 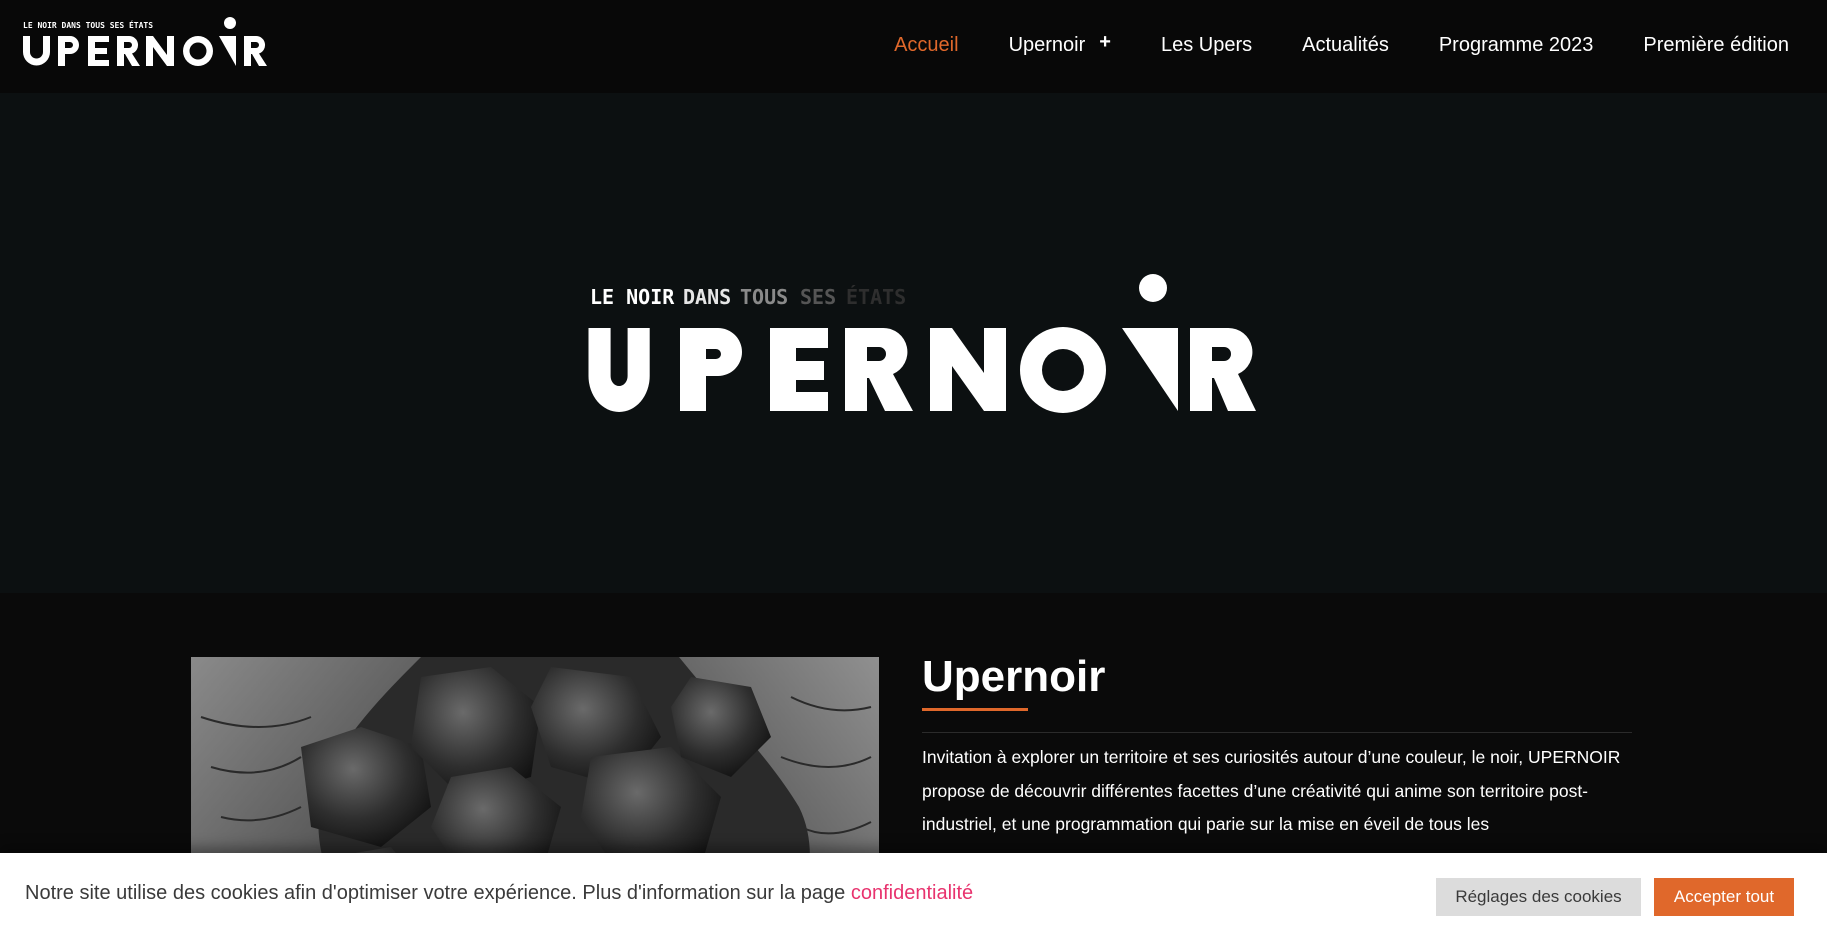 What do you see at coordinates (1105, 42) in the screenshot?
I see `plus-icon: +` at bounding box center [1105, 42].